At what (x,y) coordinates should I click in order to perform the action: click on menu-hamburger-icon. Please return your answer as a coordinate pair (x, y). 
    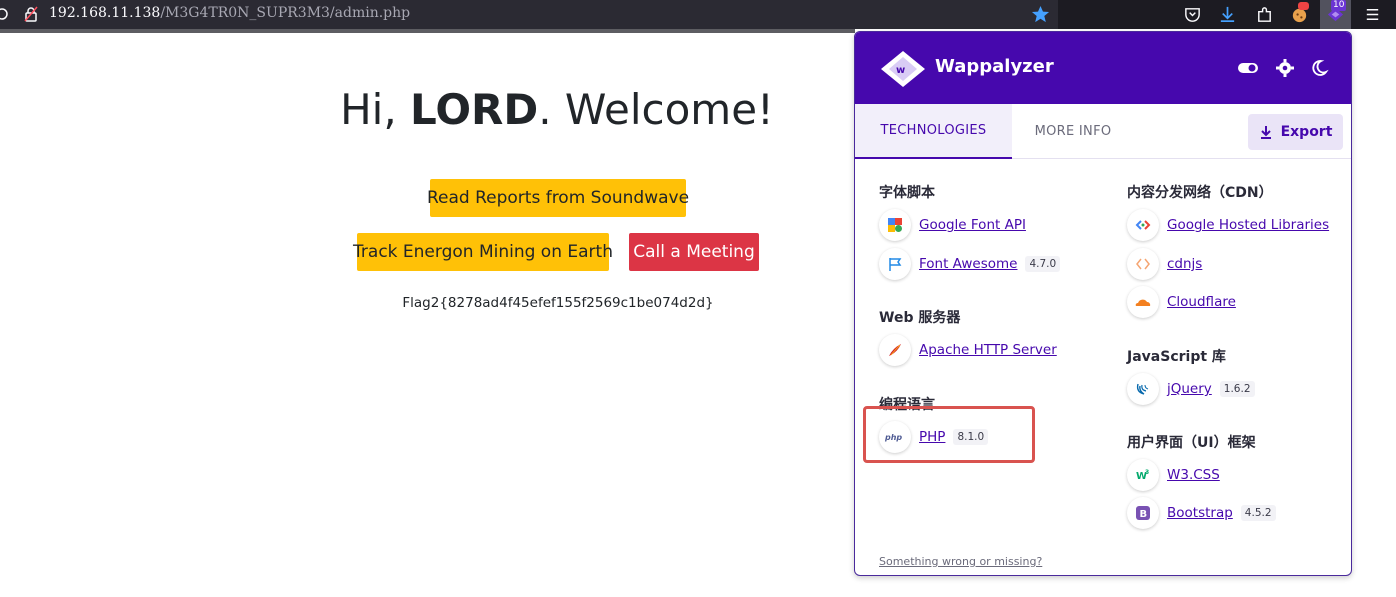
    Looking at the image, I should click on (1372, 14).